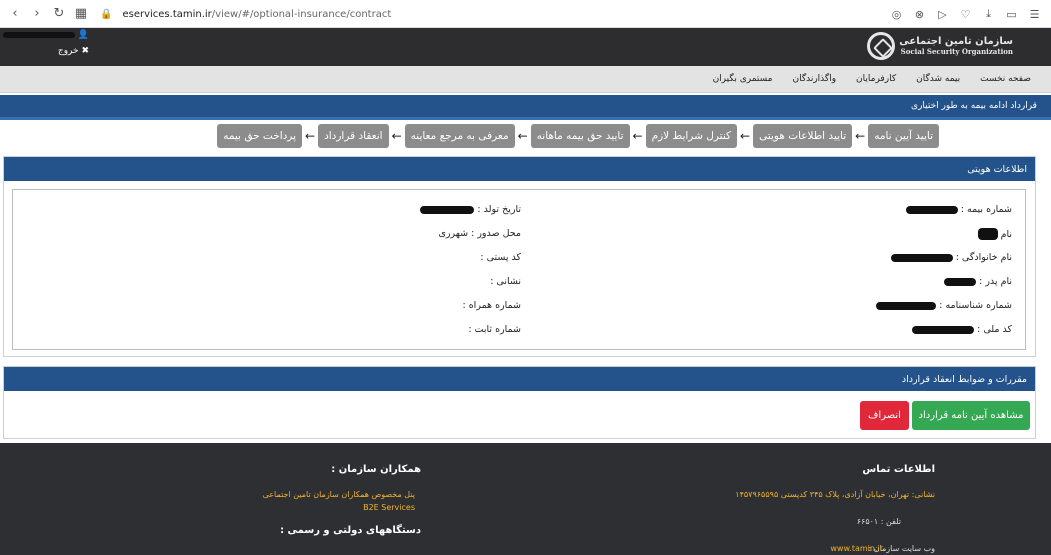  I want to click on label-insurance-number: شماره بیمه :, so click(986, 209).